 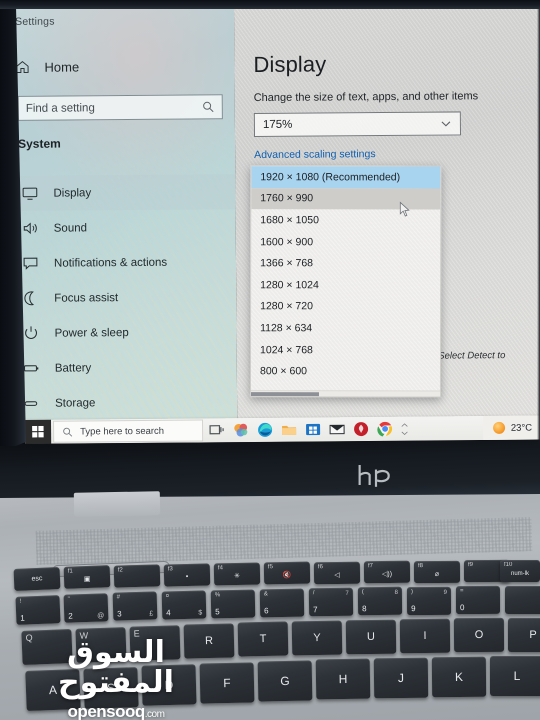 I want to click on resolution-option: 1280 × 720, so click(x=345, y=307).